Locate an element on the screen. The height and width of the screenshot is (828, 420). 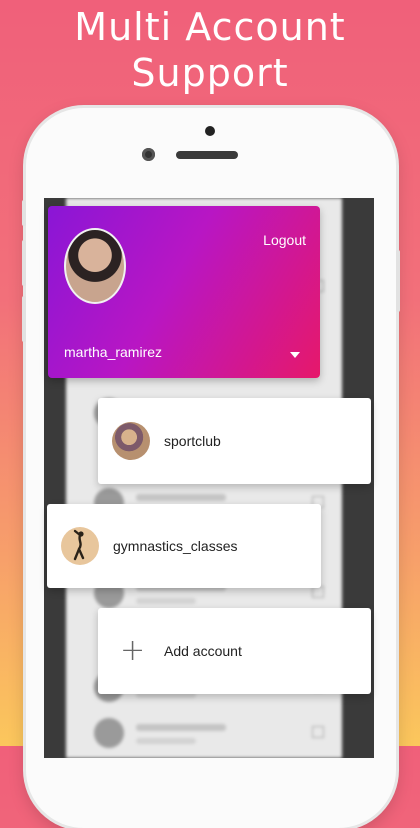
blurred-row is located at coordinates (209, 734).